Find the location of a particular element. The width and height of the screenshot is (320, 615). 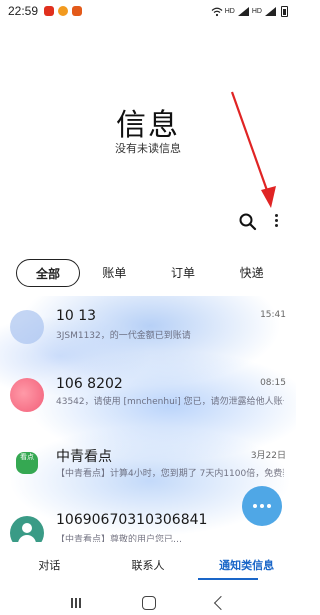

avatar-badge-text: 看点 is located at coordinates (27, 457).